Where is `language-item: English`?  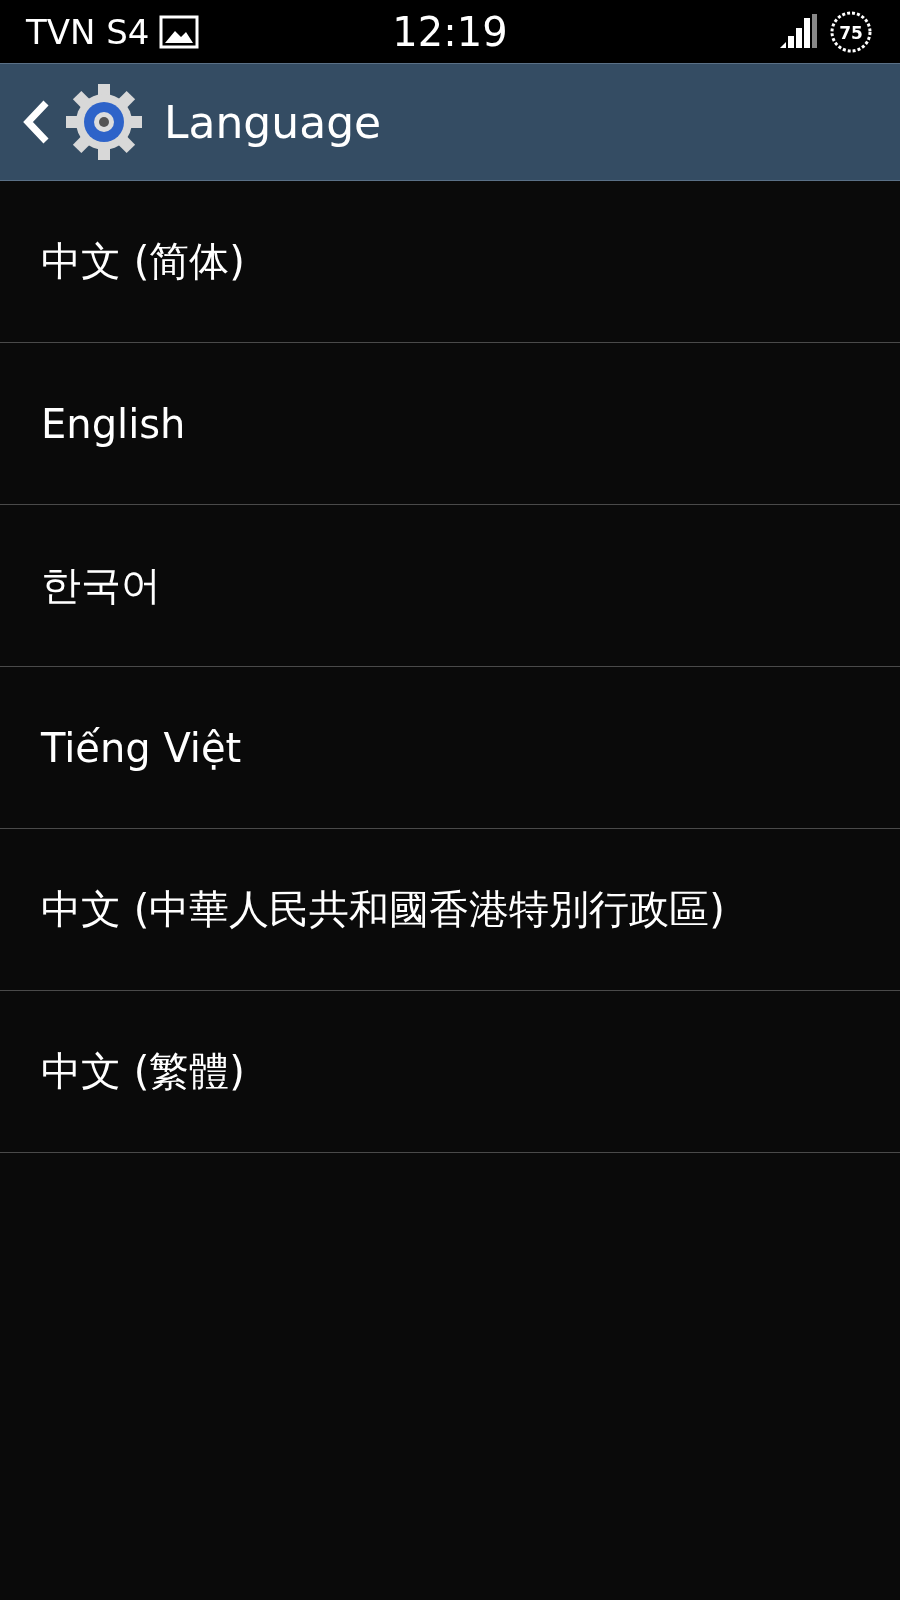
language-item: English is located at coordinates (450, 424).